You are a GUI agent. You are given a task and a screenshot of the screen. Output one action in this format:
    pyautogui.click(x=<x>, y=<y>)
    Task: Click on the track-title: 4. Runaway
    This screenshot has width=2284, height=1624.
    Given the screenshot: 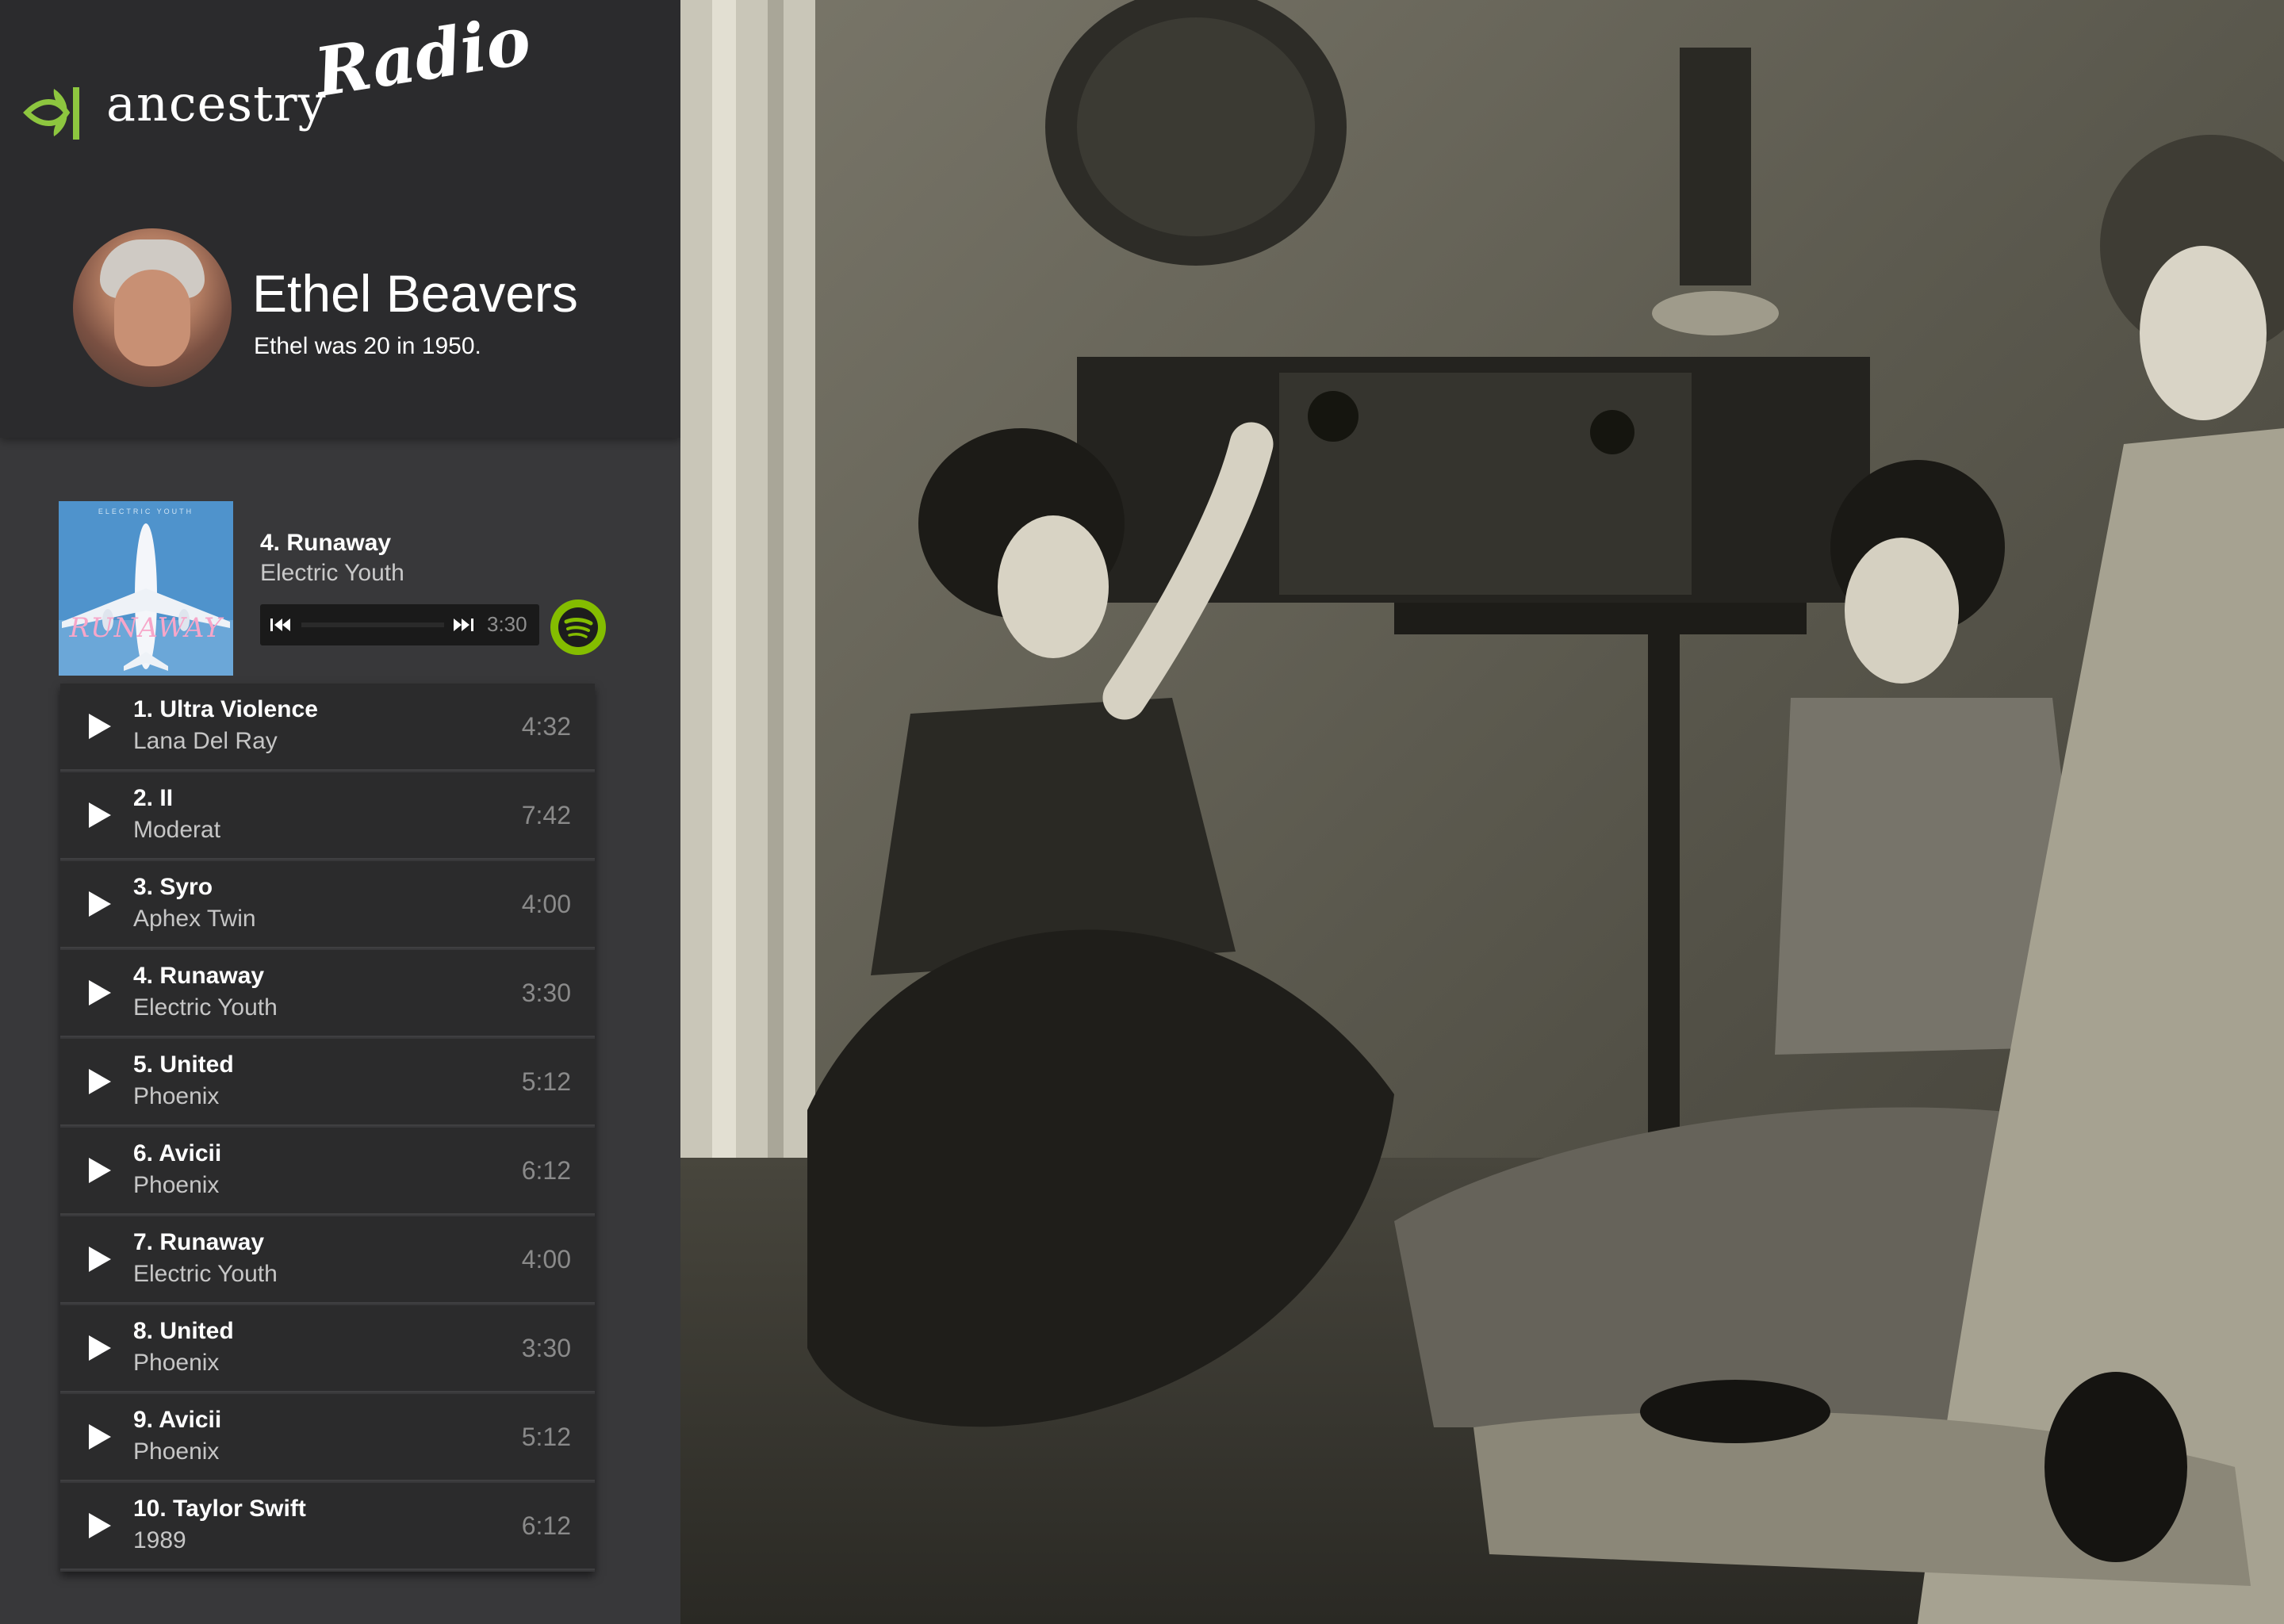 What is the action you would take?
    pyautogui.click(x=199, y=976)
    